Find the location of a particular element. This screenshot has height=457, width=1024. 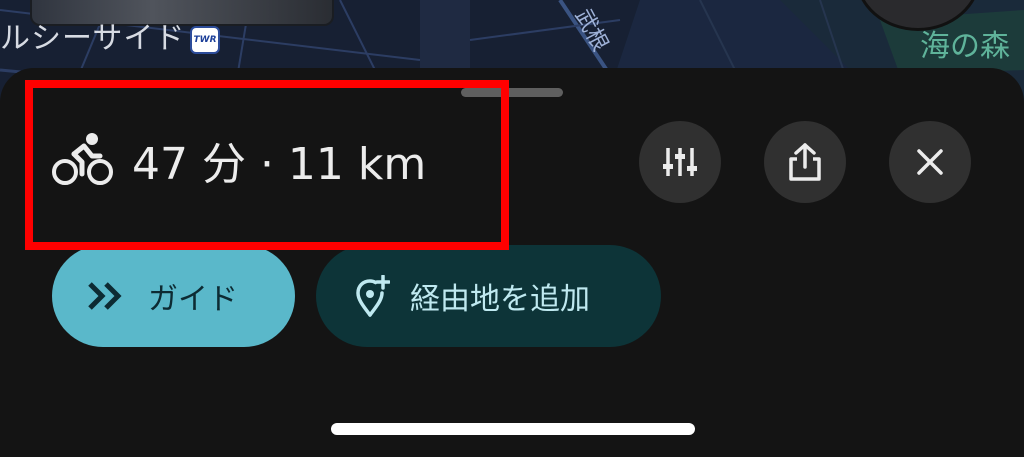

twr-logo-icon: TWR is located at coordinates (205, 40).